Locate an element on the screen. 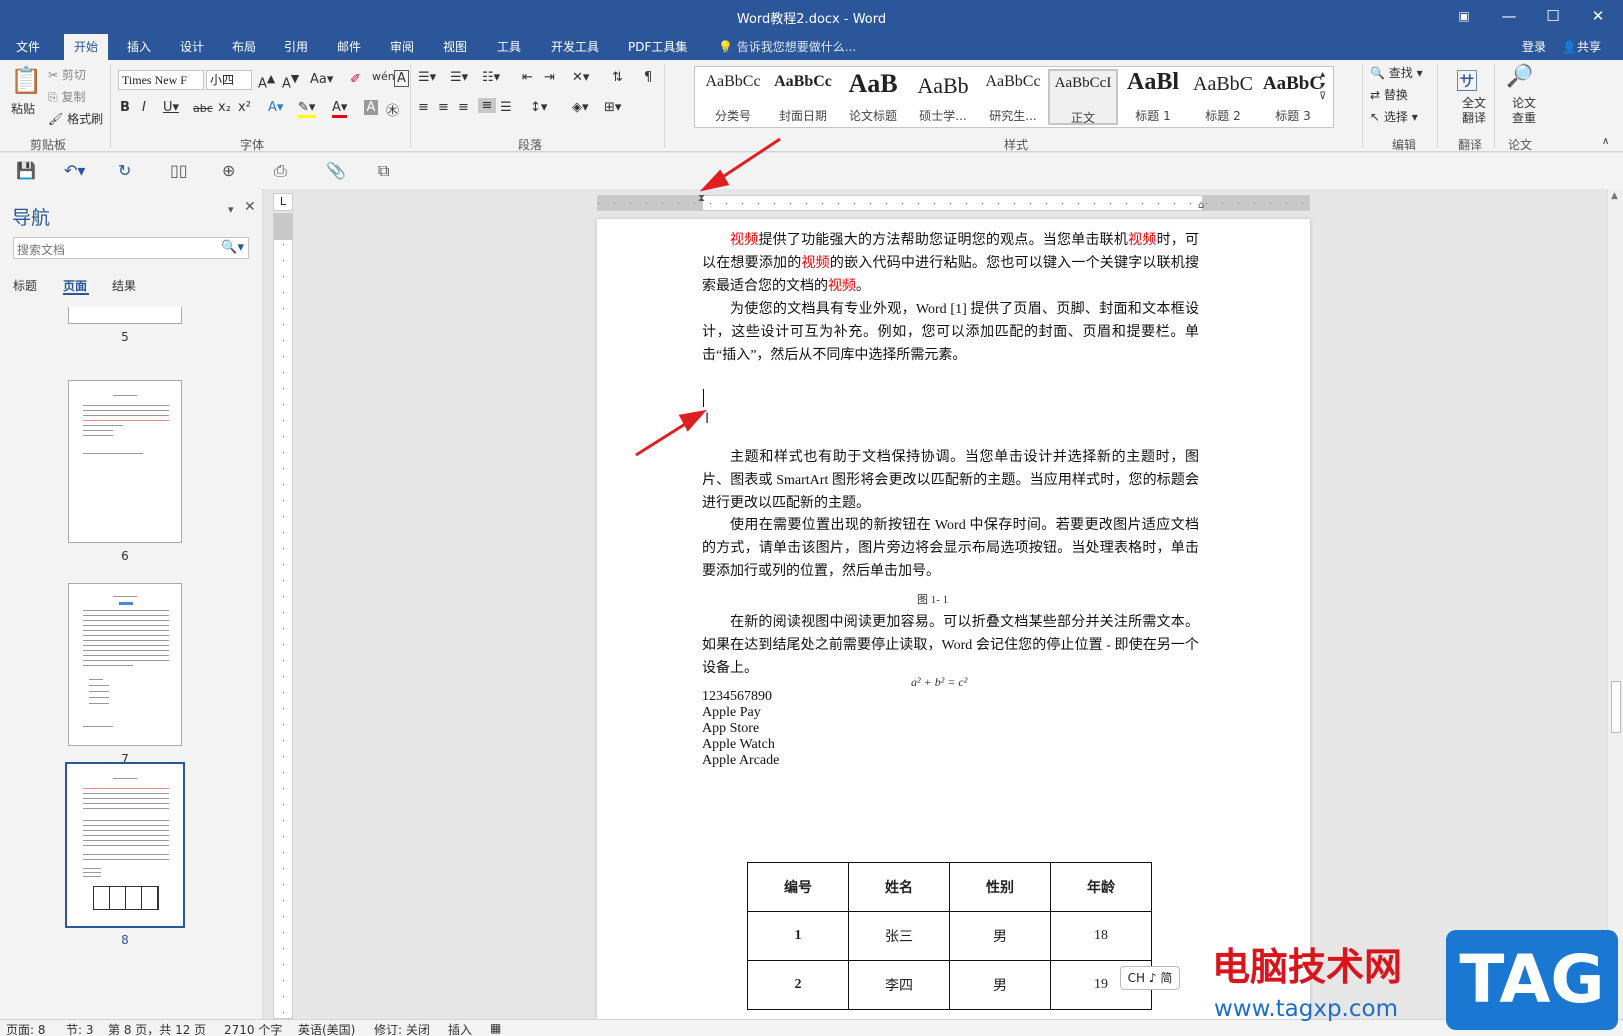  login-link: 登录 is located at coordinates (1534, 47).